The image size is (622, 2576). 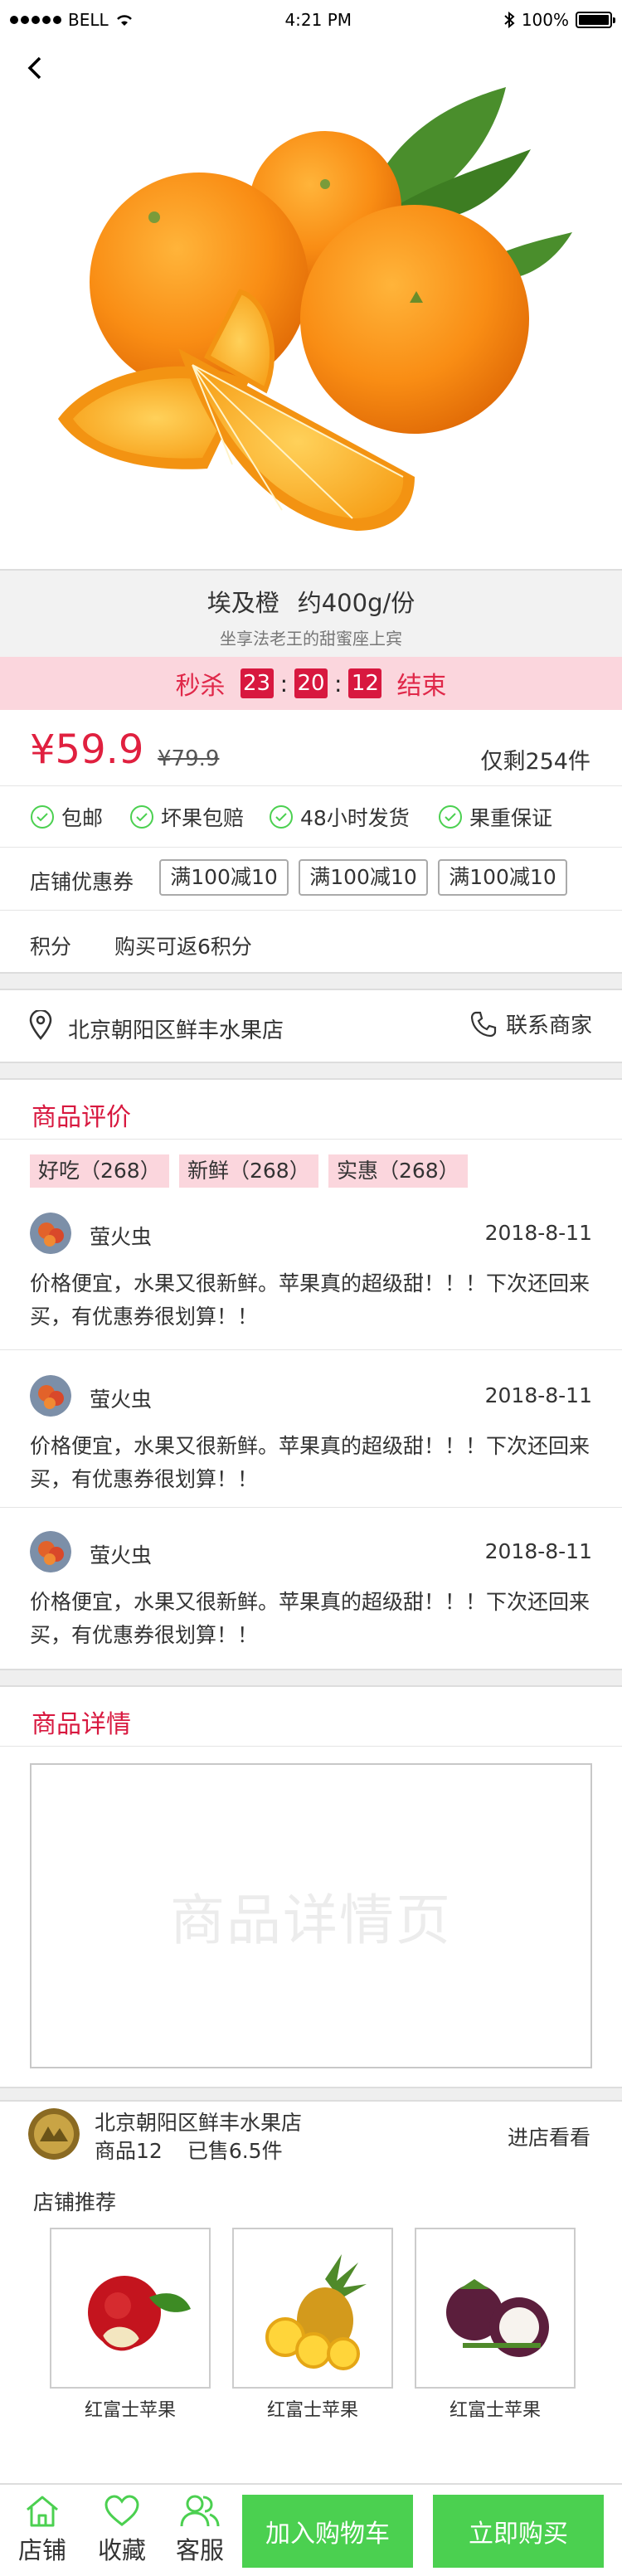 What do you see at coordinates (549, 2136) in the screenshot?
I see `enter-shop-link: 进店看看` at bounding box center [549, 2136].